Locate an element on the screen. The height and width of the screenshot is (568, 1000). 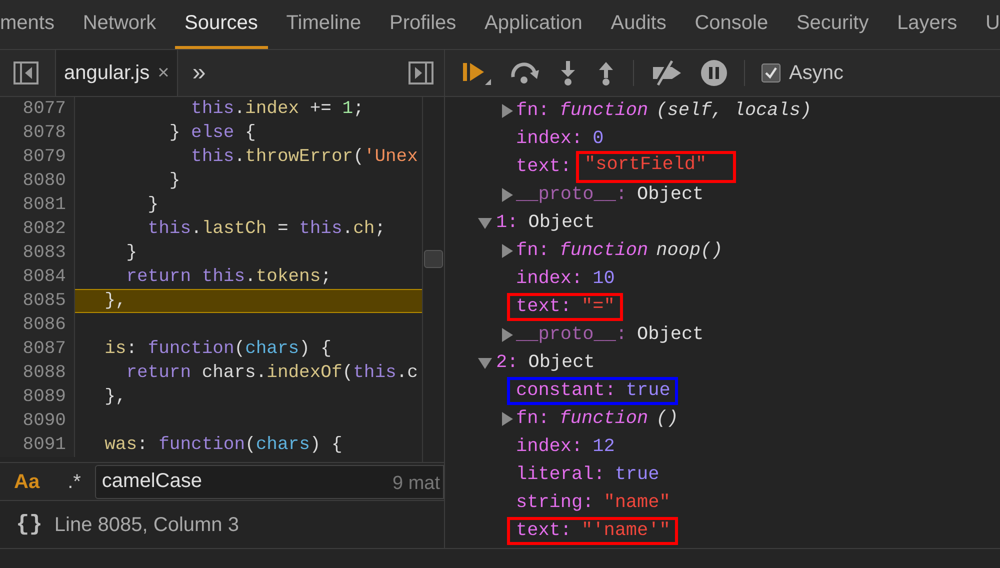
line-number: 8087 is located at coordinates (44, 349).